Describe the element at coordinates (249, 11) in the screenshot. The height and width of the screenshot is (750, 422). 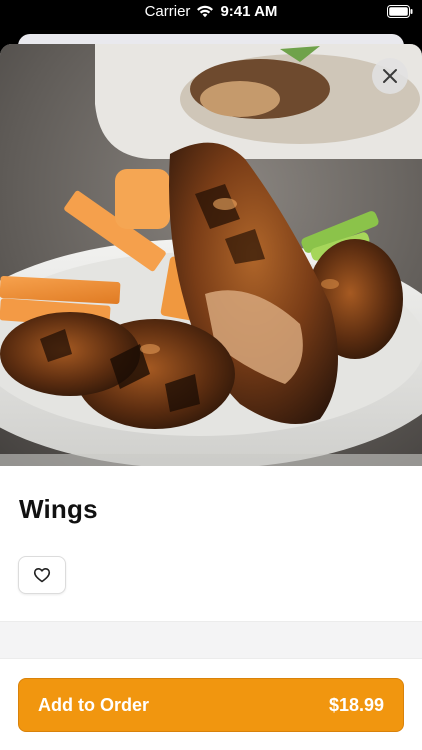
I see `time-label: 9:41 AM` at that location.